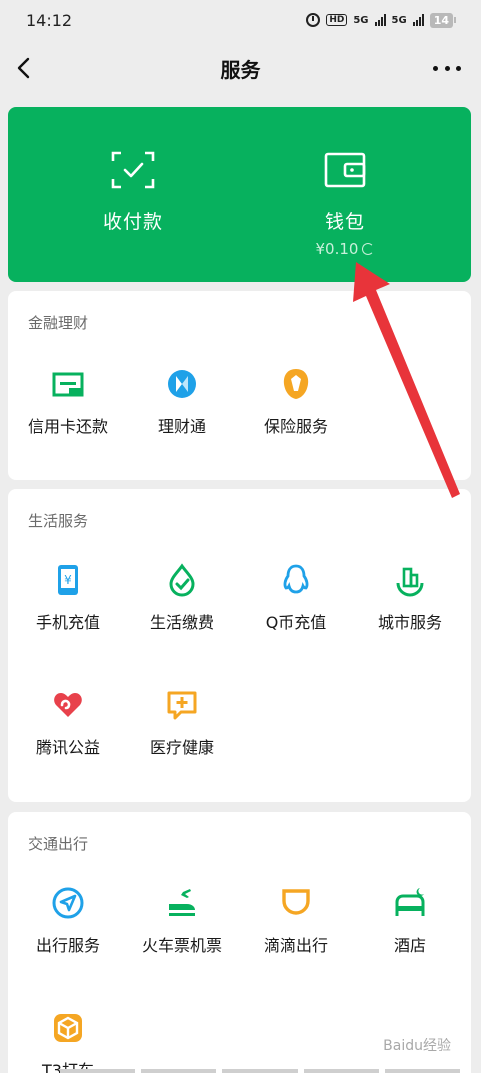 Image resolution: width=481 pixels, height=1073 pixels. I want to click on t3-taxi-tile: T3打车, so click(68, 1042).